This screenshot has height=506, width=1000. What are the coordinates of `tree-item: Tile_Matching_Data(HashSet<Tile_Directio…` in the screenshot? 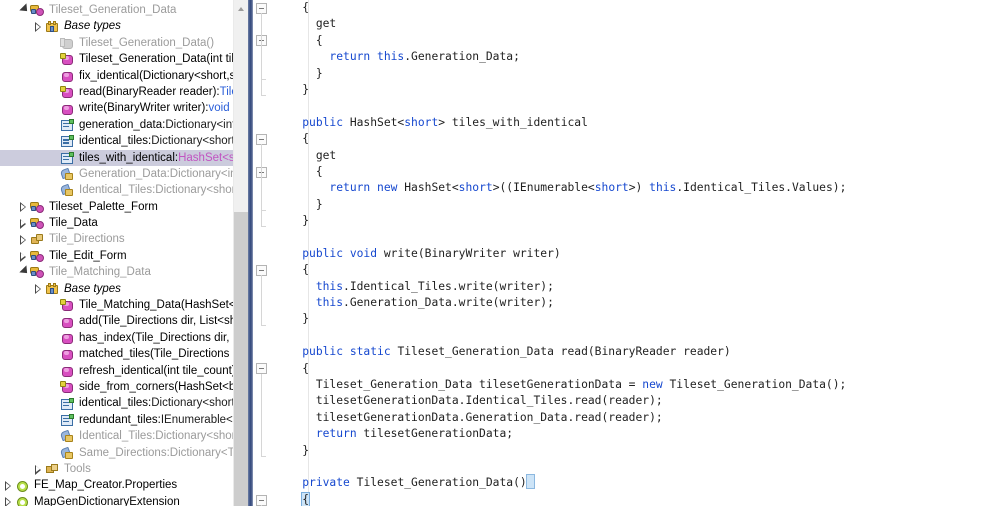 It's located at (124, 305).